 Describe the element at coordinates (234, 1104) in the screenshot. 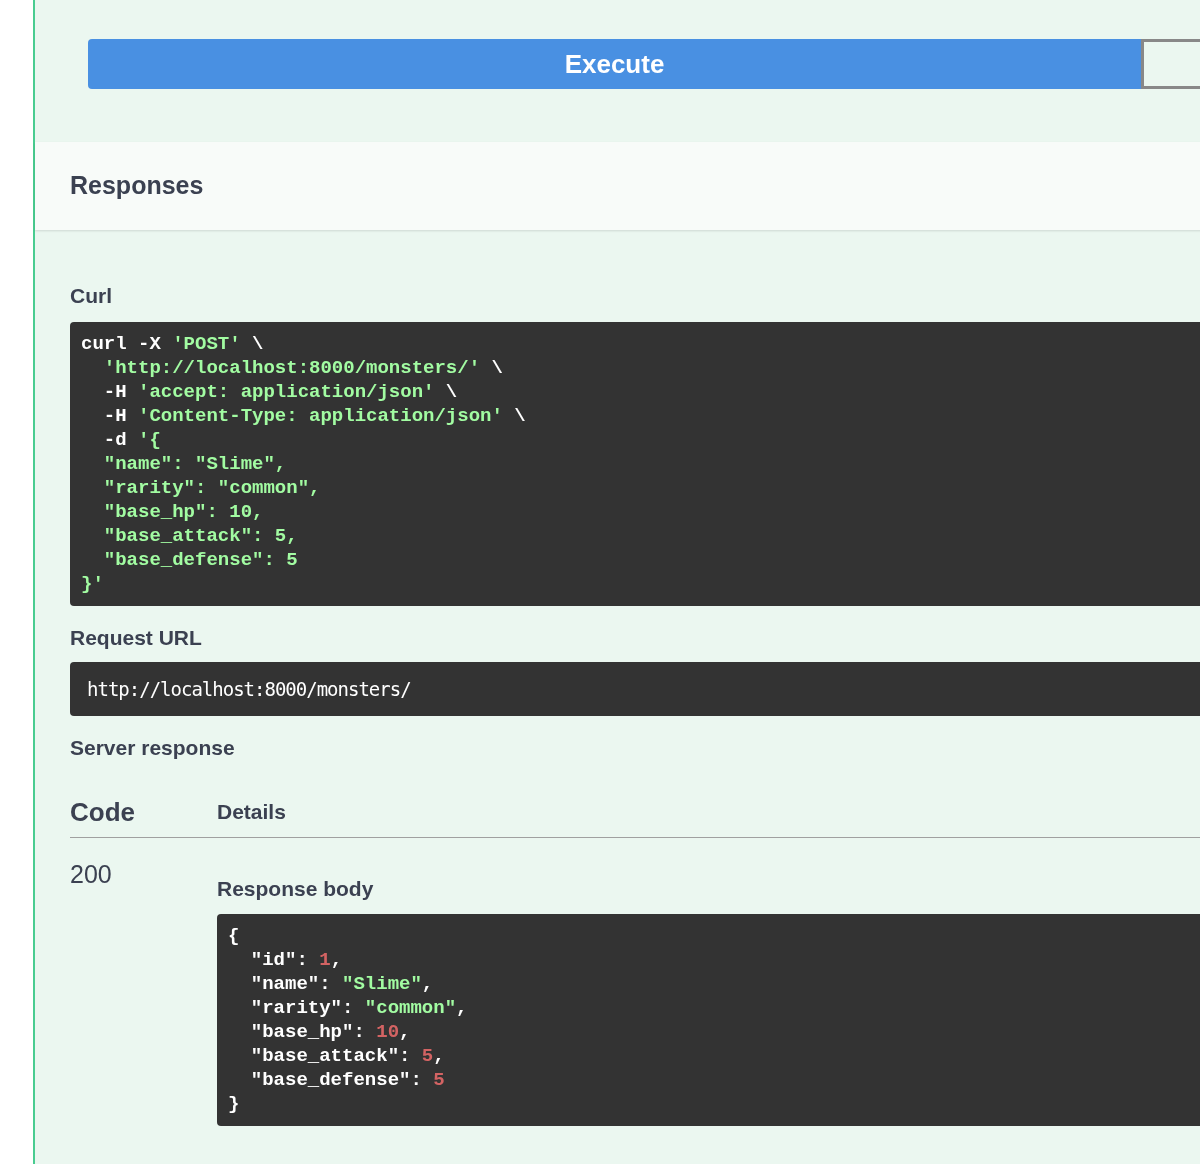

I see `code-line: }` at that location.